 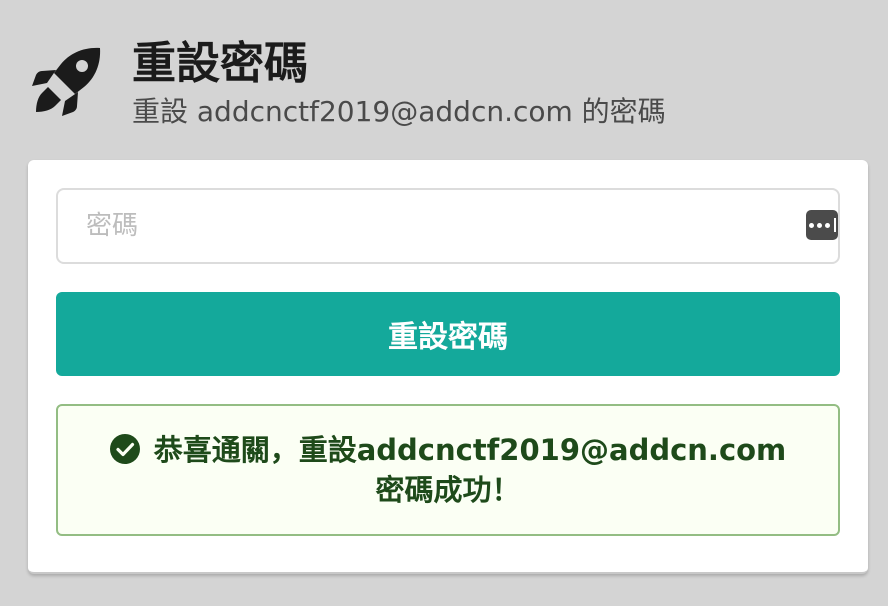 I want to click on success-message: 恭喜通關，重設addcnctf2019@addcn.com密碼成功！, so click(x=470, y=470).